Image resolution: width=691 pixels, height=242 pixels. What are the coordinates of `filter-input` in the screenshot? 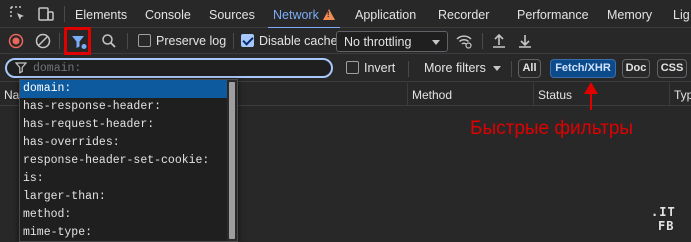 It's located at (178, 68).